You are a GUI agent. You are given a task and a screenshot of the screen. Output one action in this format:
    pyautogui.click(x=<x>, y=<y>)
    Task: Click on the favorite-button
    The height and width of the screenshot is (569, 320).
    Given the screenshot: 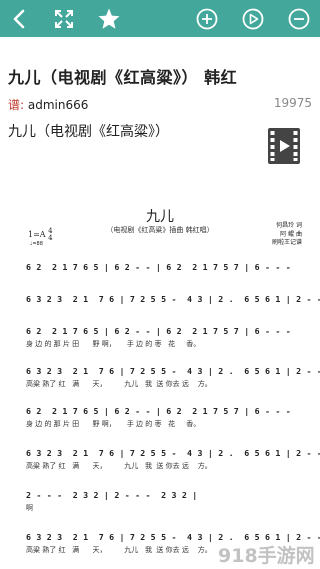 What is the action you would take?
    pyautogui.click(x=109, y=18)
    